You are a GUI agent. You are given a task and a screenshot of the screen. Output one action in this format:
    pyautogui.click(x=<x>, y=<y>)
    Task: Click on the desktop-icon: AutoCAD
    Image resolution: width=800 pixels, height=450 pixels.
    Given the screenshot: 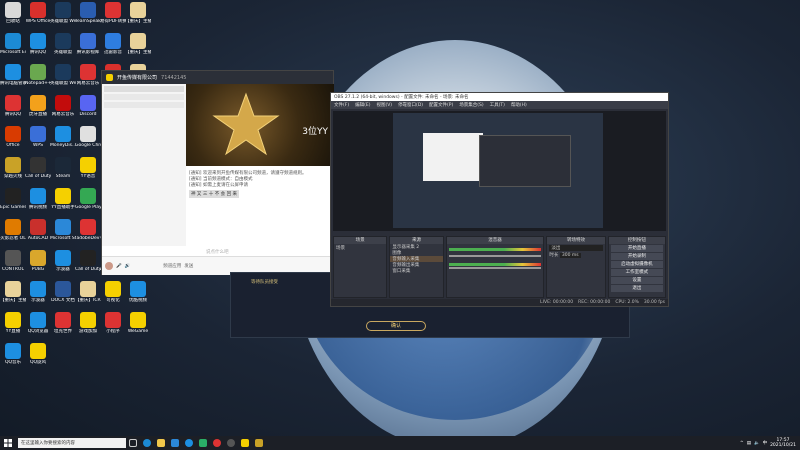 What is the action you would take?
    pyautogui.click(x=38, y=234)
    